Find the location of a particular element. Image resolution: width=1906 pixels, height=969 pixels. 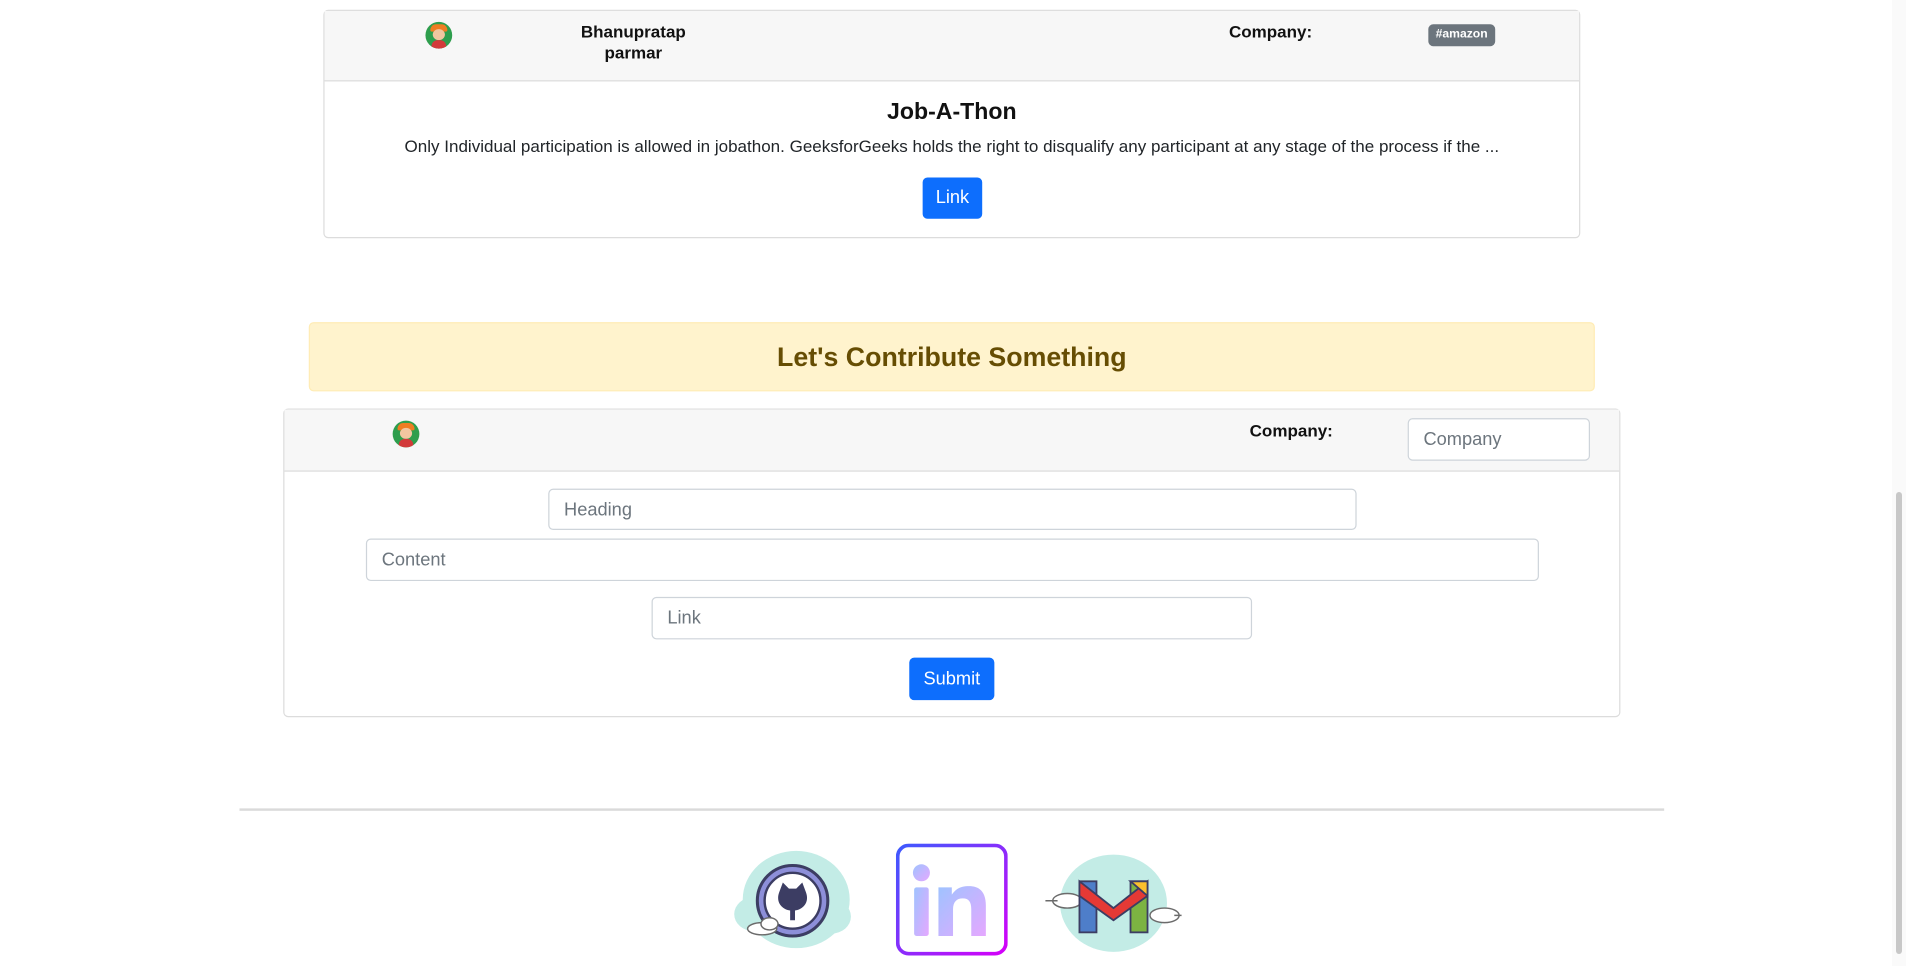

author-name: Bhanupratap parmar is located at coordinates (633, 41).